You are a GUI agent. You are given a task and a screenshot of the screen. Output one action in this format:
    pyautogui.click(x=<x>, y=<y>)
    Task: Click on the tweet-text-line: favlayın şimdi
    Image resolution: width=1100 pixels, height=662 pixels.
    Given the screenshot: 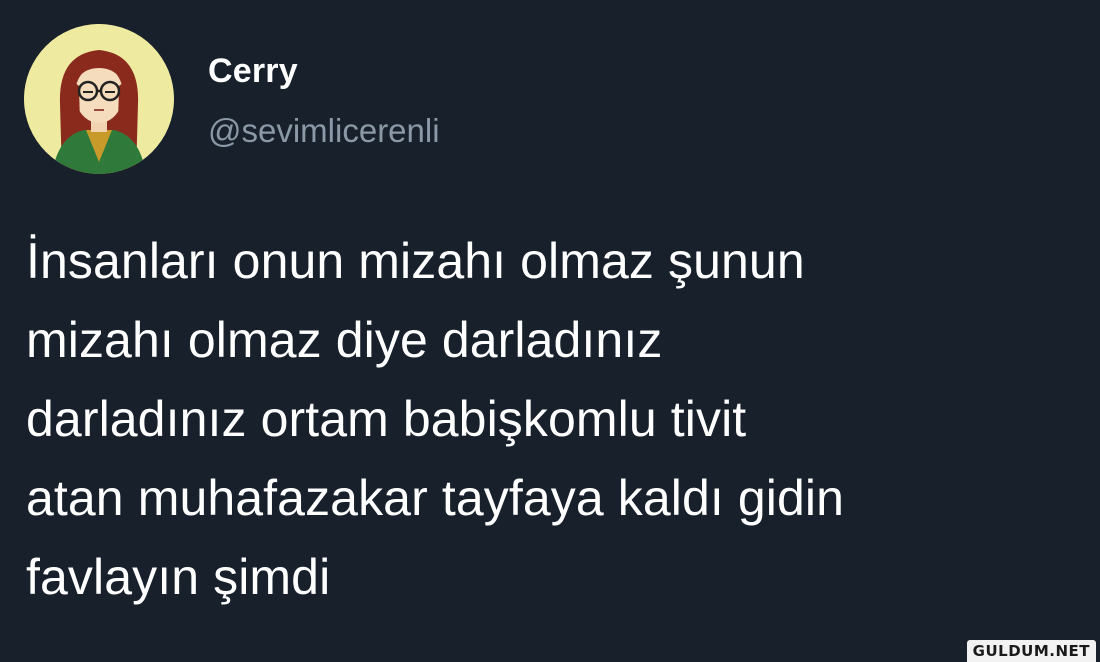 What is the action you would take?
    pyautogui.click(x=178, y=577)
    